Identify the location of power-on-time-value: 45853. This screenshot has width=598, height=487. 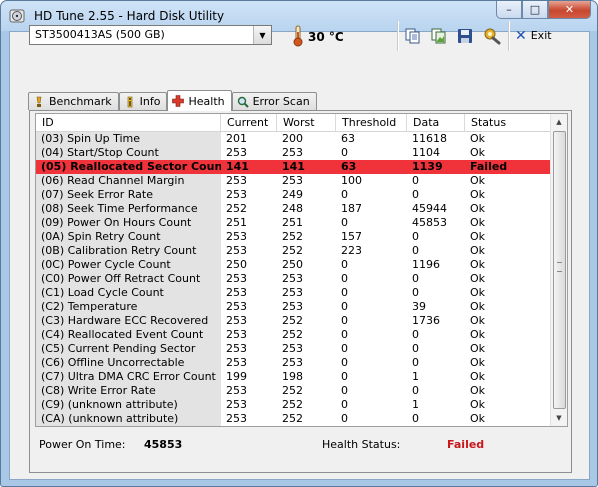
(163, 444).